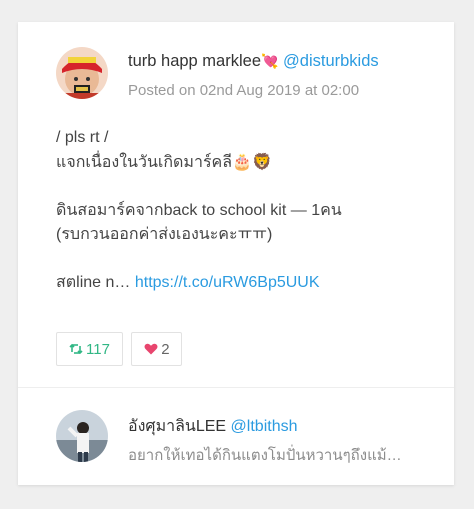  What do you see at coordinates (331, 61) in the screenshot?
I see `author-handle: @disturbkids` at bounding box center [331, 61].